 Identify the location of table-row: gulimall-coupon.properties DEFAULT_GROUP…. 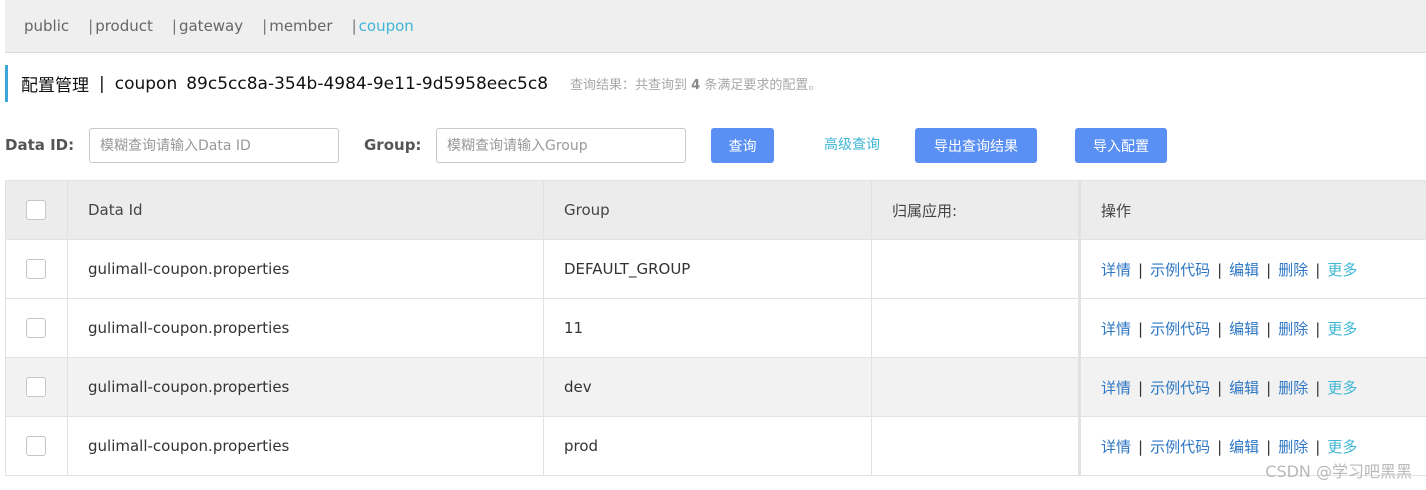
(715, 269).